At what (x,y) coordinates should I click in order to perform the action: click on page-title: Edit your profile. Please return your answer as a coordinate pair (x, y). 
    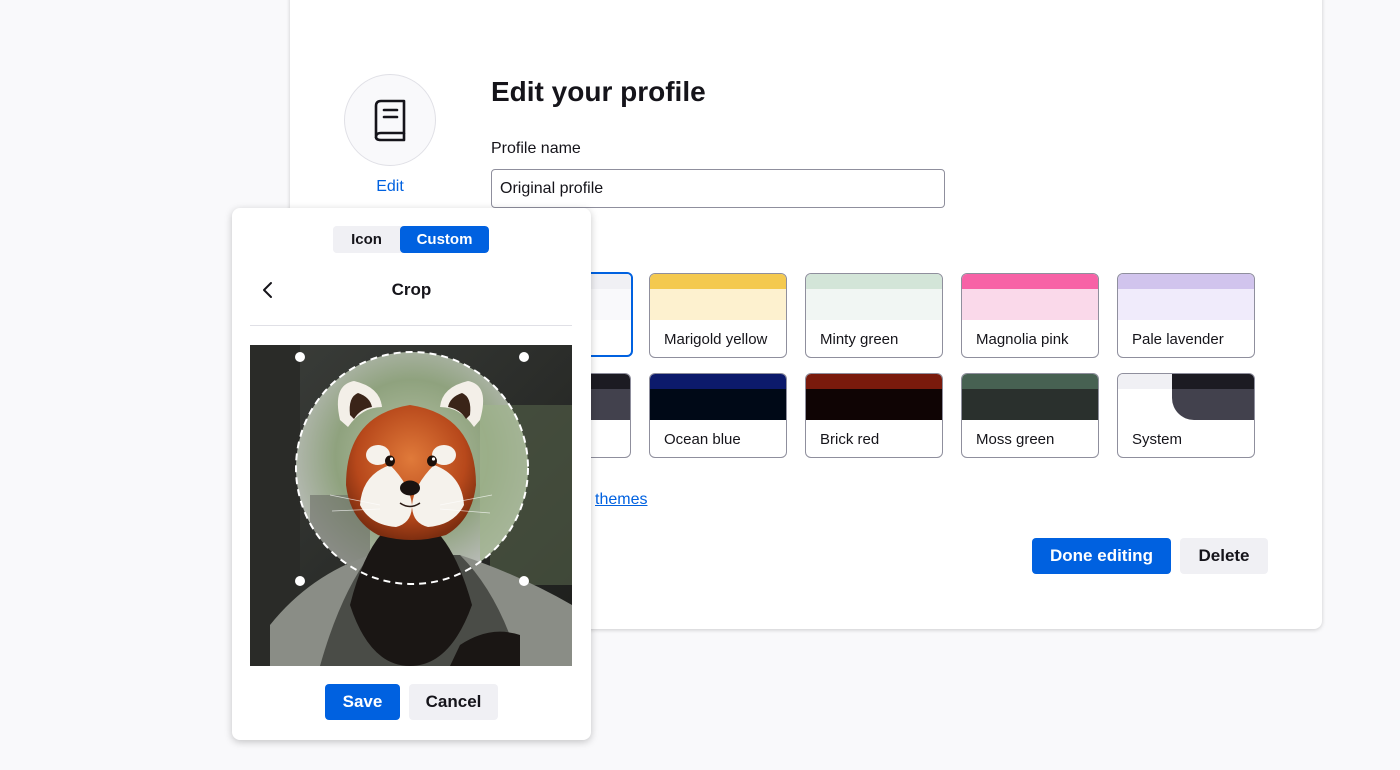
    Looking at the image, I should click on (598, 91).